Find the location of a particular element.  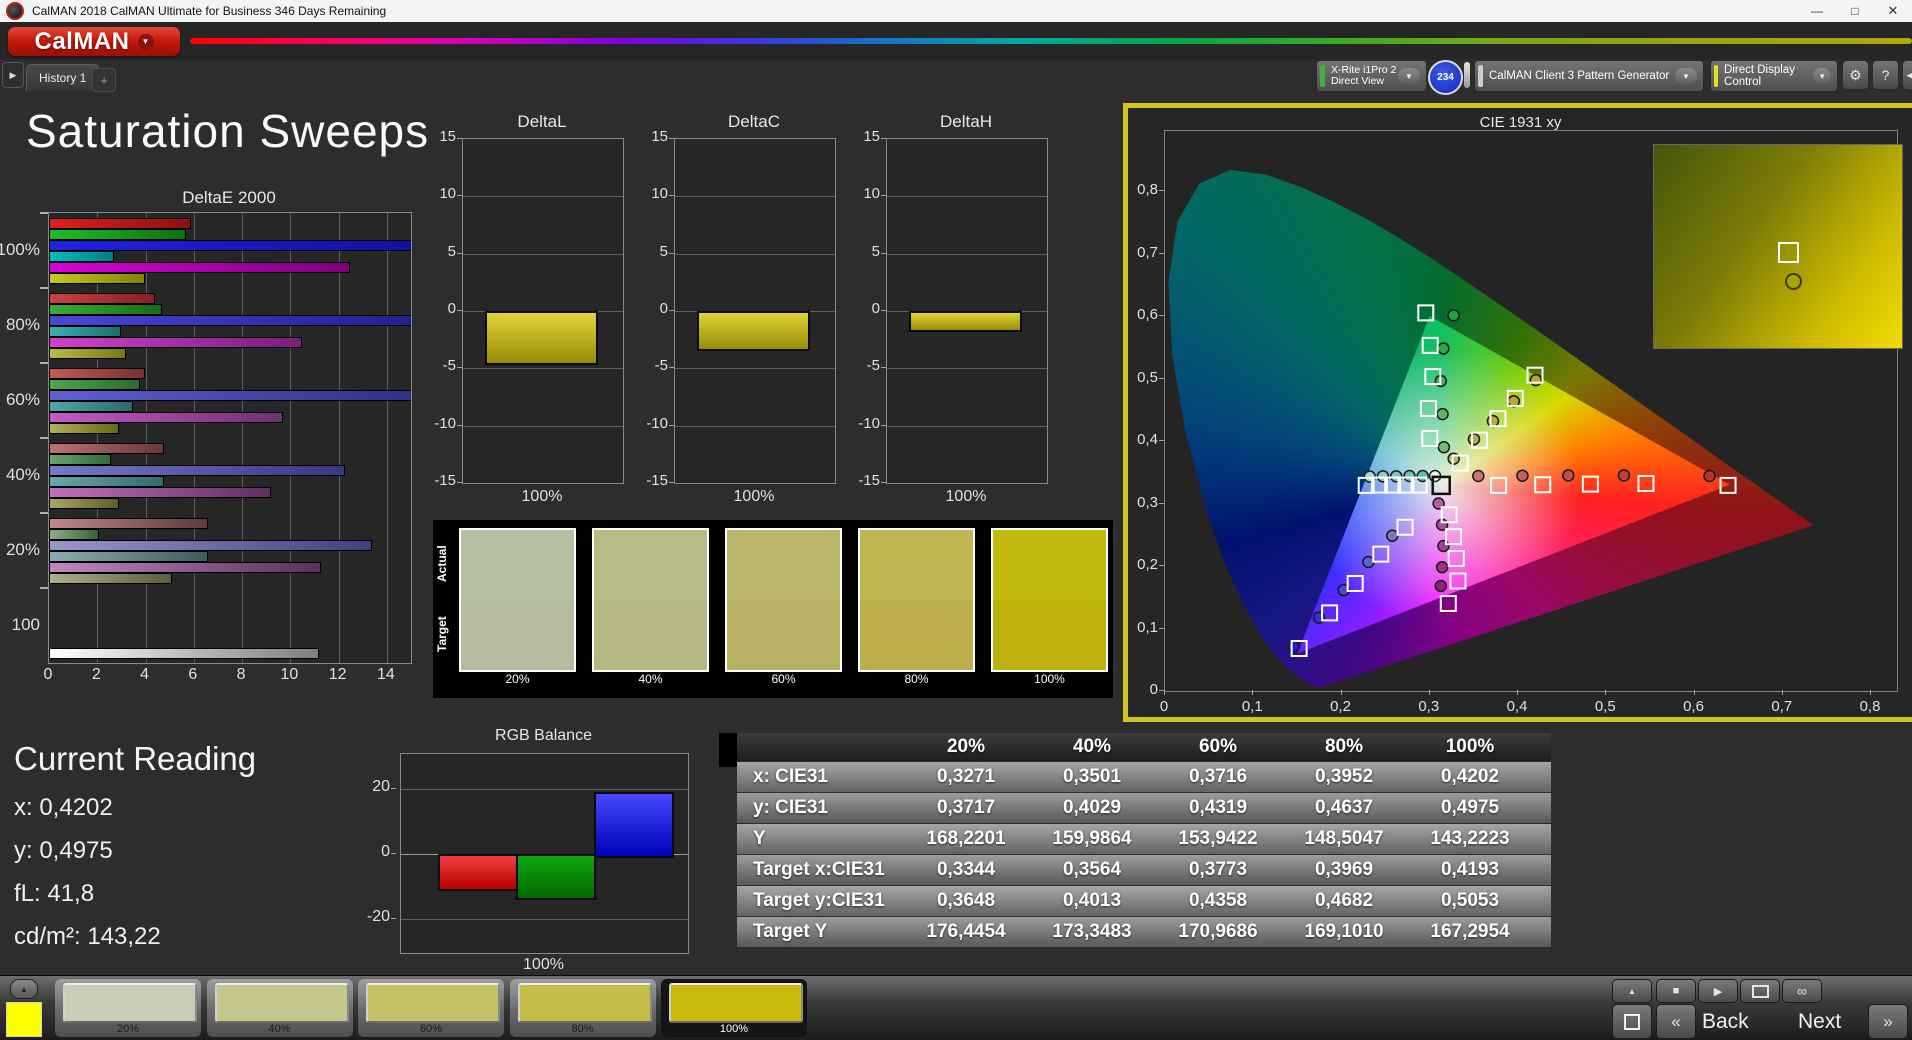

actual-row-label: Actual is located at coordinates (442, 564).